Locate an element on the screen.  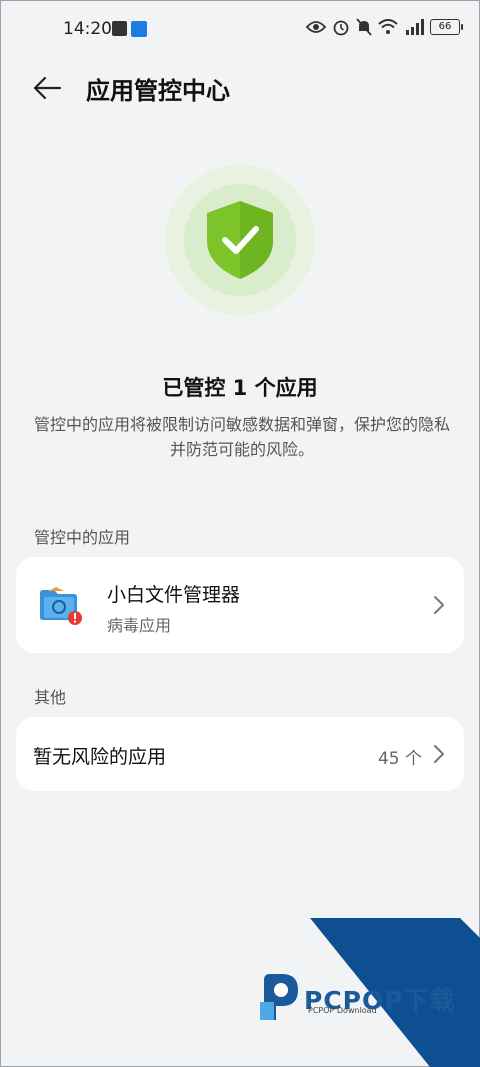
controlled-summary-description: 管控中的应用将被限制访问敏感数据和弹窗，保护您的隐私并防范可能的风险。 is located at coordinates (242, 437).